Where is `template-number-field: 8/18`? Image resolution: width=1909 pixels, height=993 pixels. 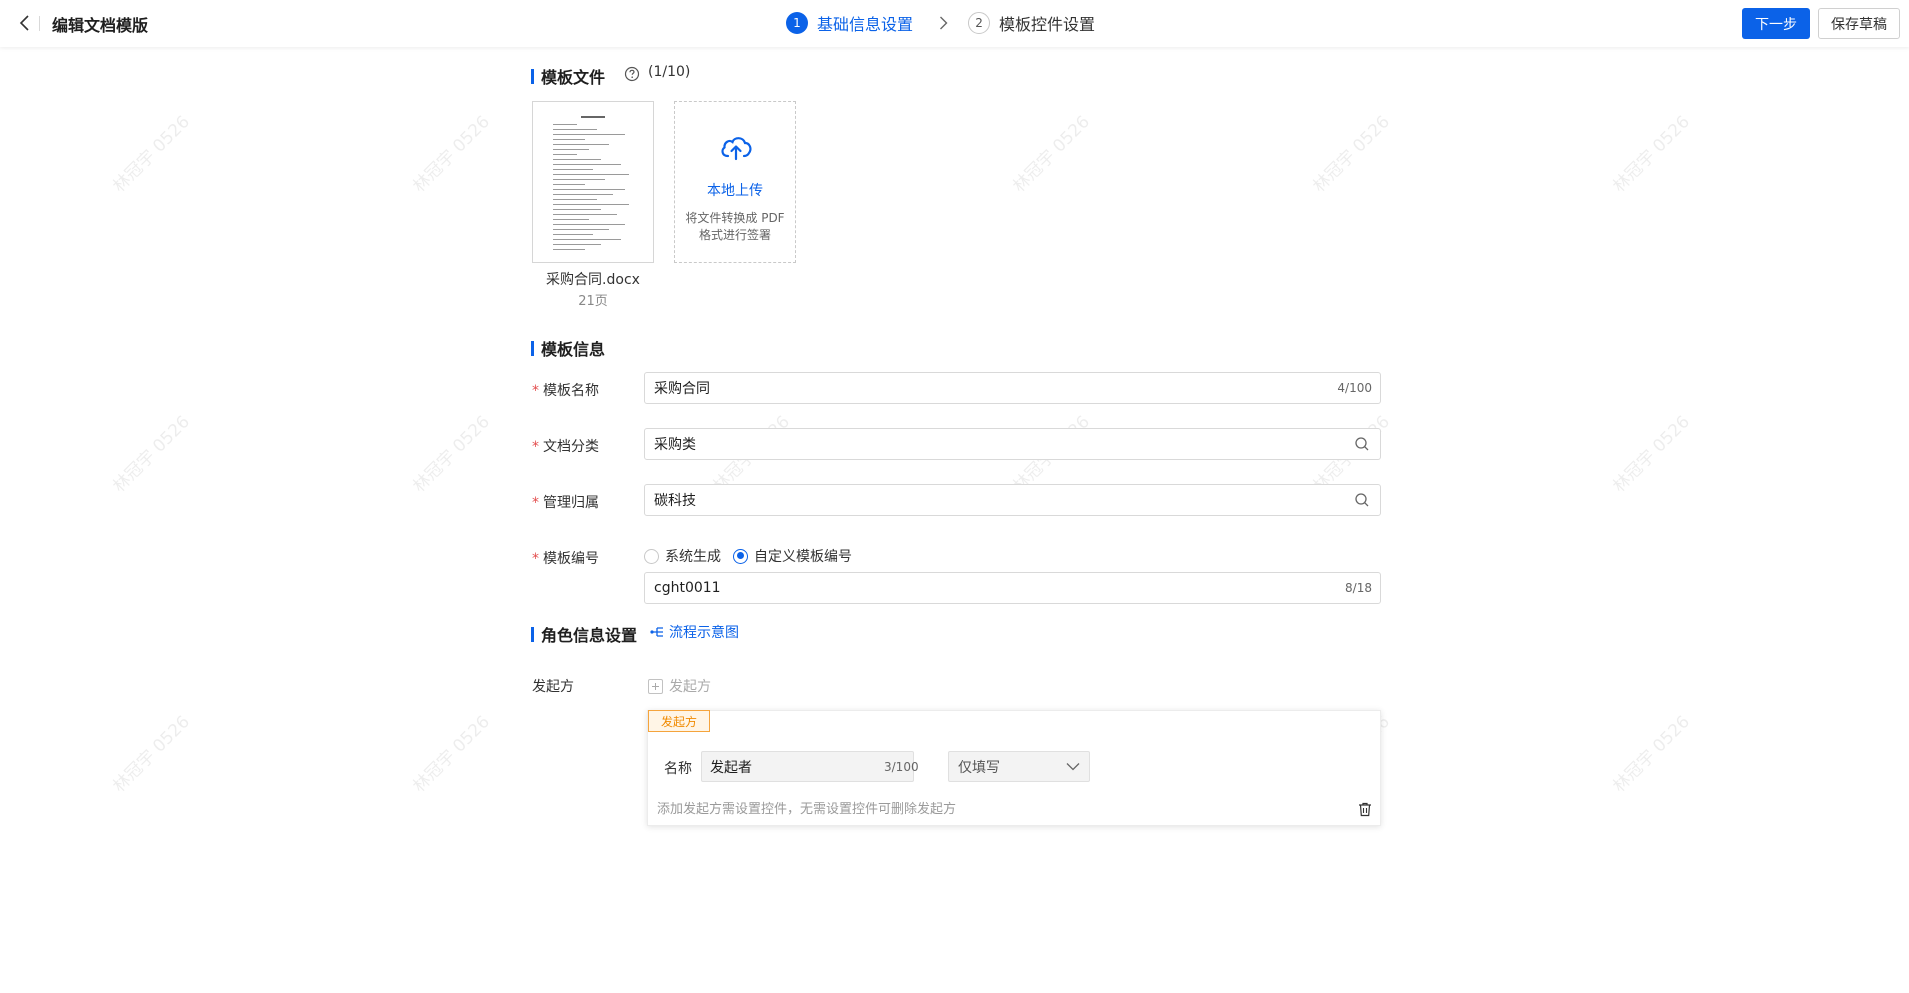 template-number-field: 8/18 is located at coordinates (1012, 588).